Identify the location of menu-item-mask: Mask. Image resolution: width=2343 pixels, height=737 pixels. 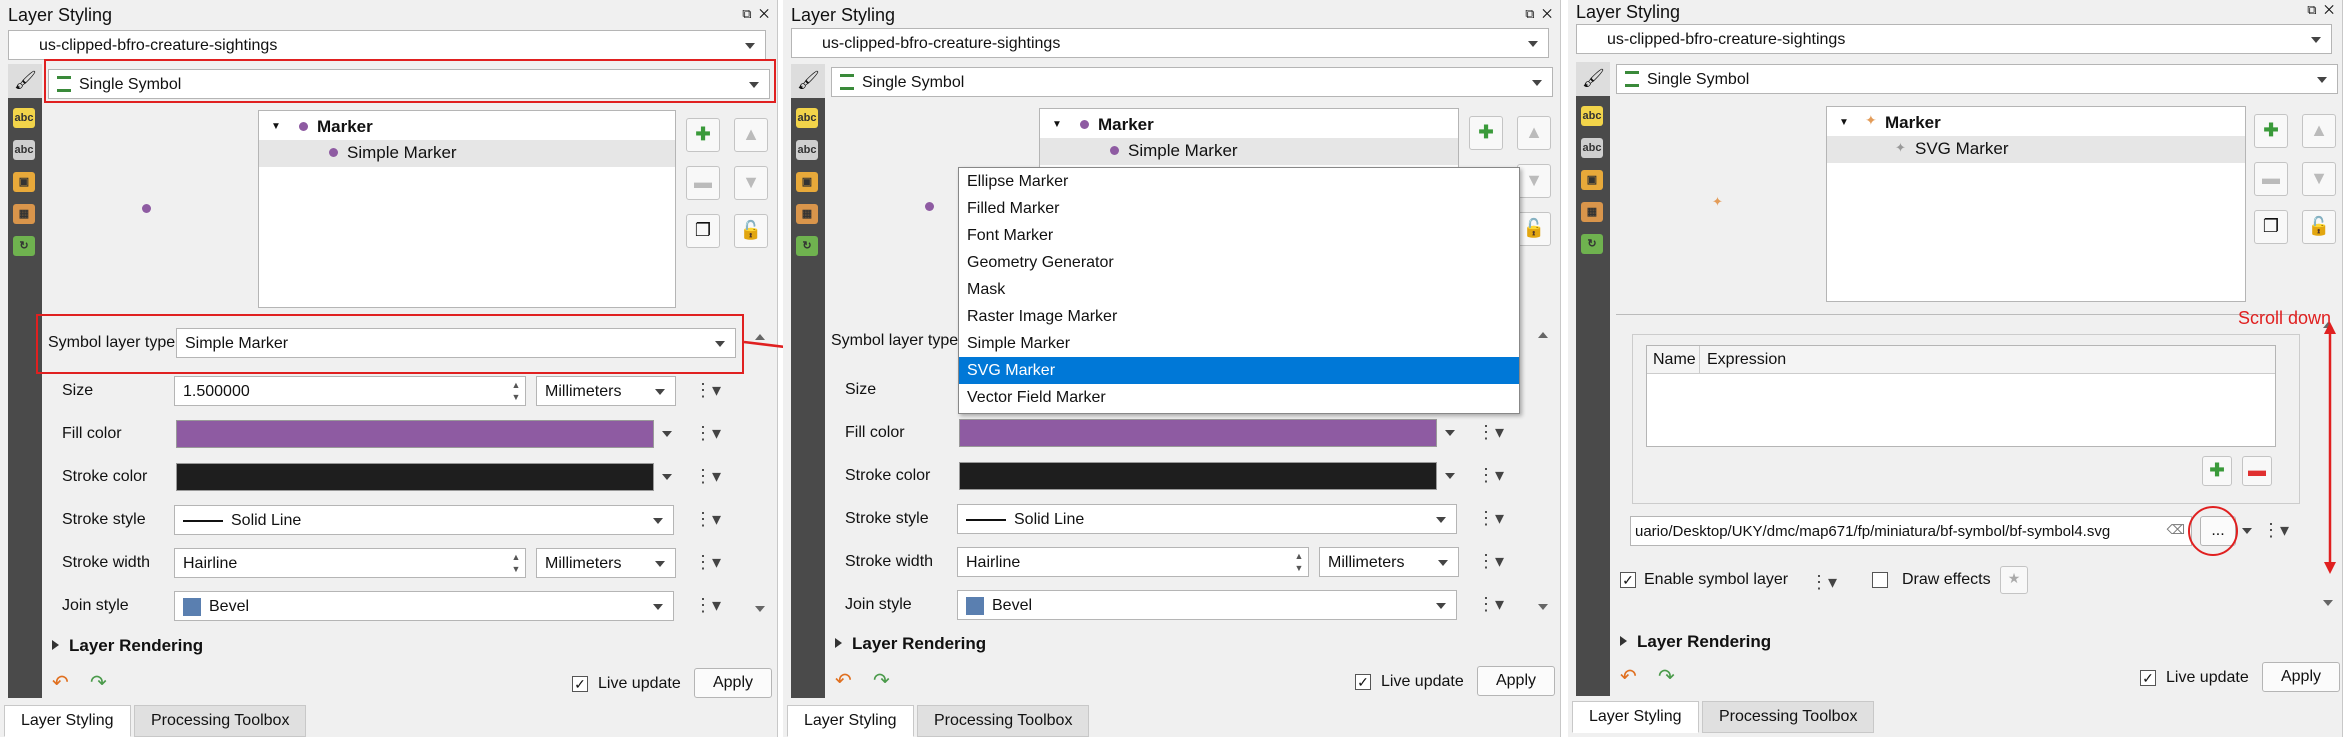
(1239, 289).